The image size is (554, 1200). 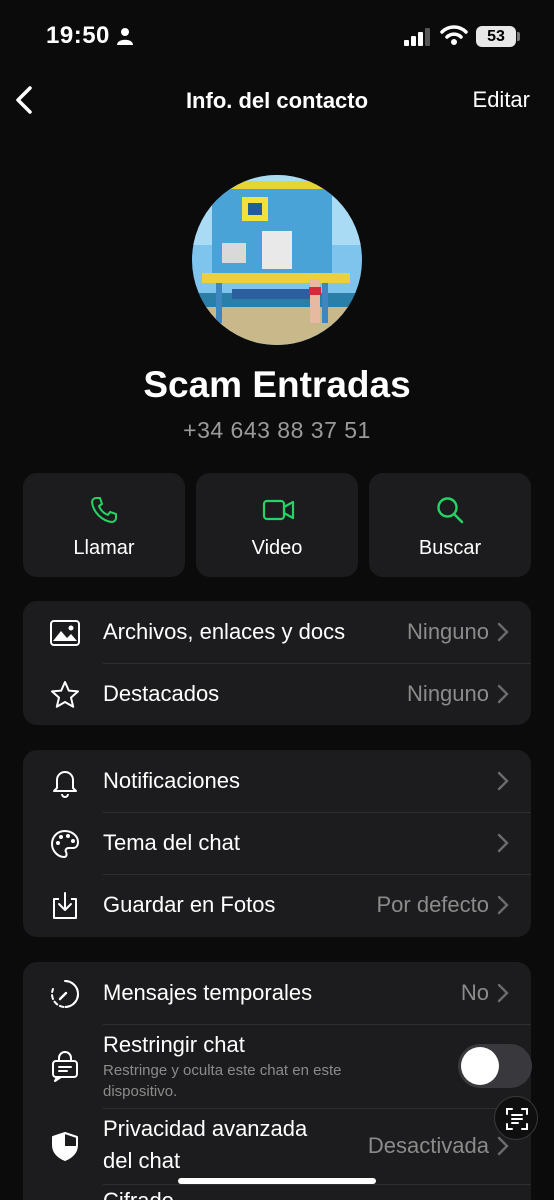 What do you see at coordinates (277, 35) in the screenshot?
I see `status-bar: 19:50 53` at bounding box center [277, 35].